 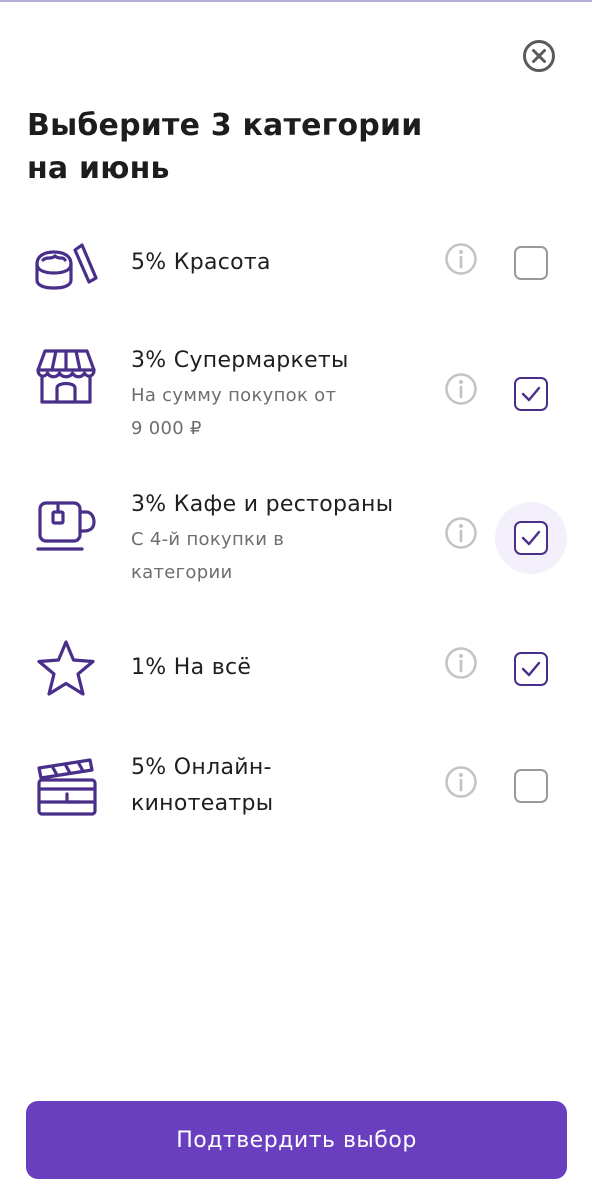 I want to click on checkbox-supermarkets, so click(x=531, y=394).